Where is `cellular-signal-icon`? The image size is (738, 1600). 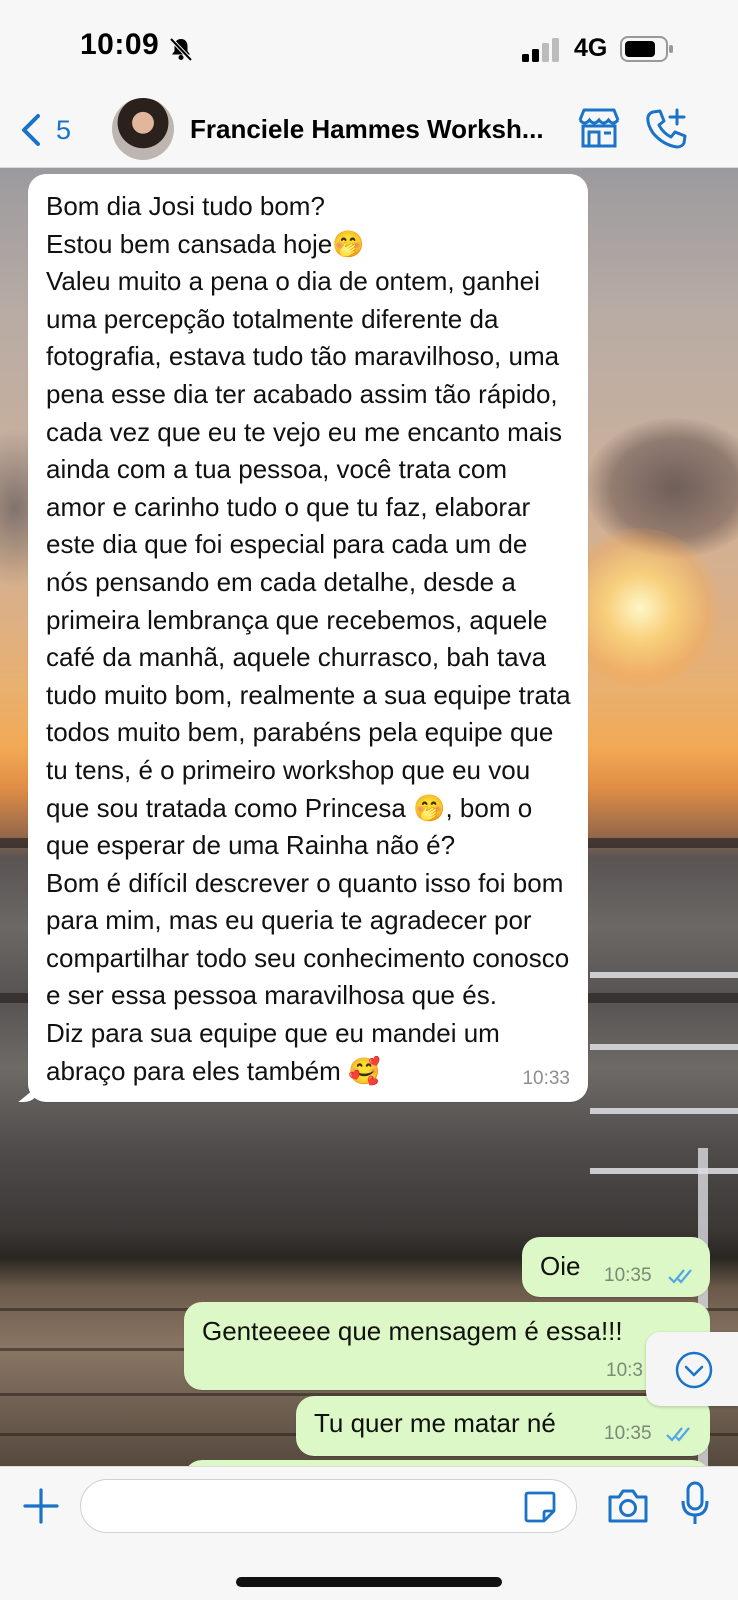 cellular-signal-icon is located at coordinates (540, 50).